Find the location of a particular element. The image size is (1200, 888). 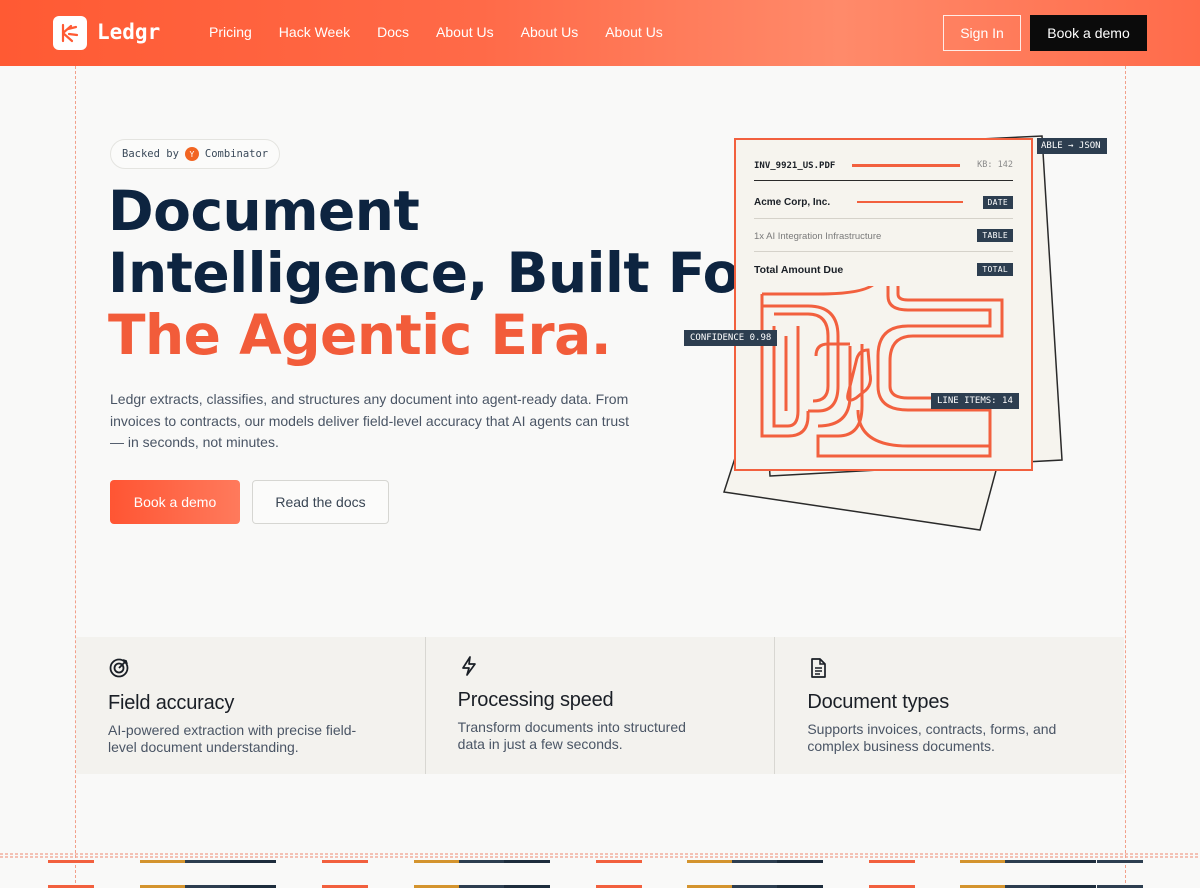

nav-docs: Docs is located at coordinates (393, 32).